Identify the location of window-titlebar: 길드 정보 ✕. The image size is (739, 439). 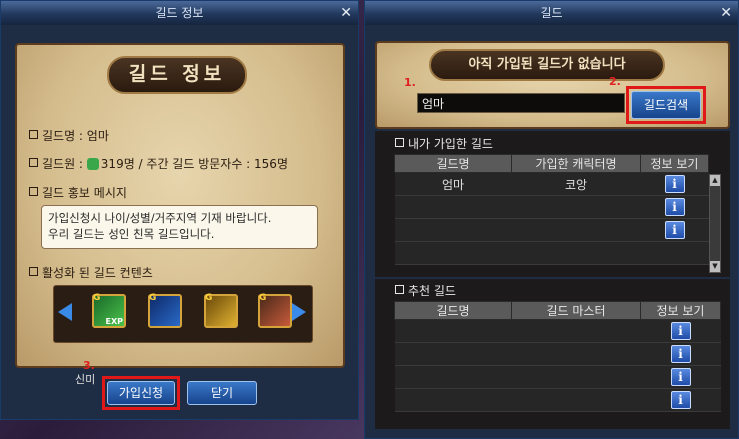
(179, 13).